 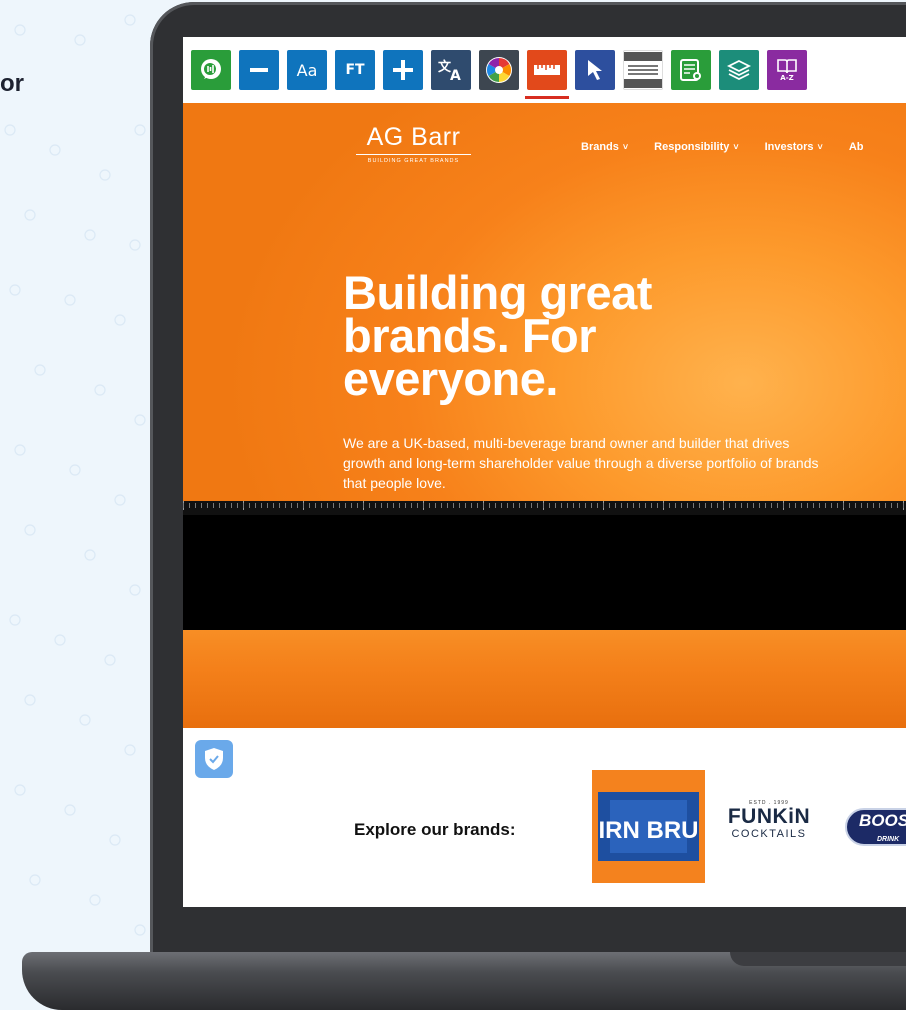 What do you see at coordinates (875, 827) in the screenshot?
I see `boost-logo: BOOS DRINK` at bounding box center [875, 827].